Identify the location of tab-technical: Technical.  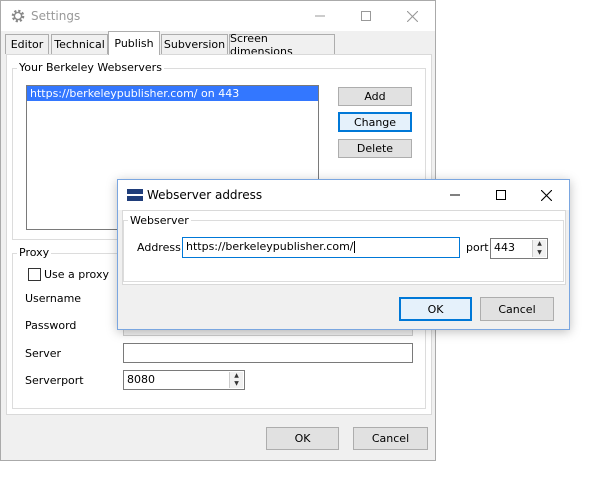
(79, 44).